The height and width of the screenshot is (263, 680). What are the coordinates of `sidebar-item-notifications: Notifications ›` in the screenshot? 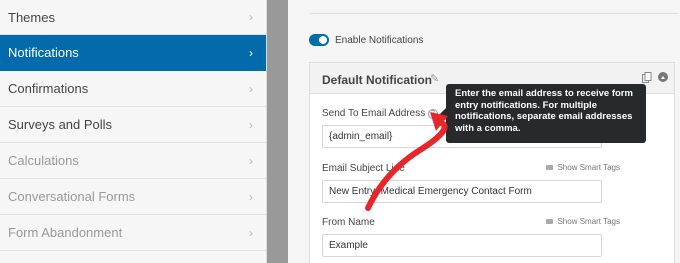 It's located at (133, 53).